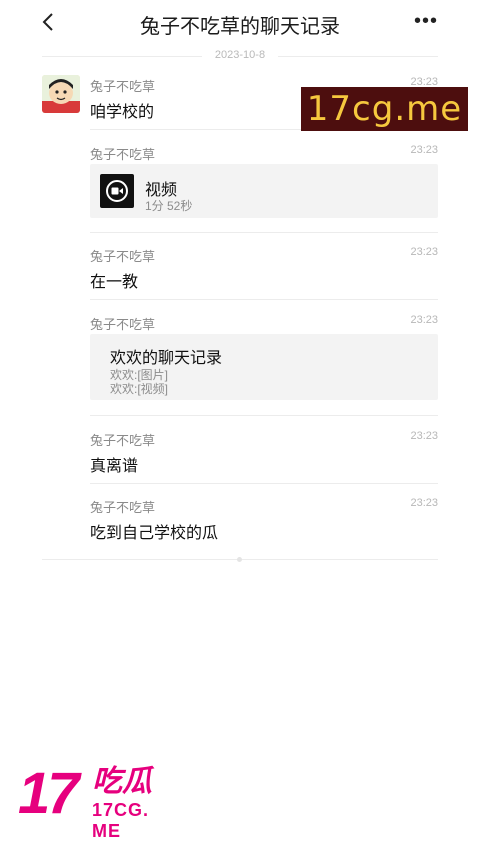  What do you see at coordinates (169, 206) in the screenshot?
I see `video-duration: 1分 52秒` at bounding box center [169, 206].